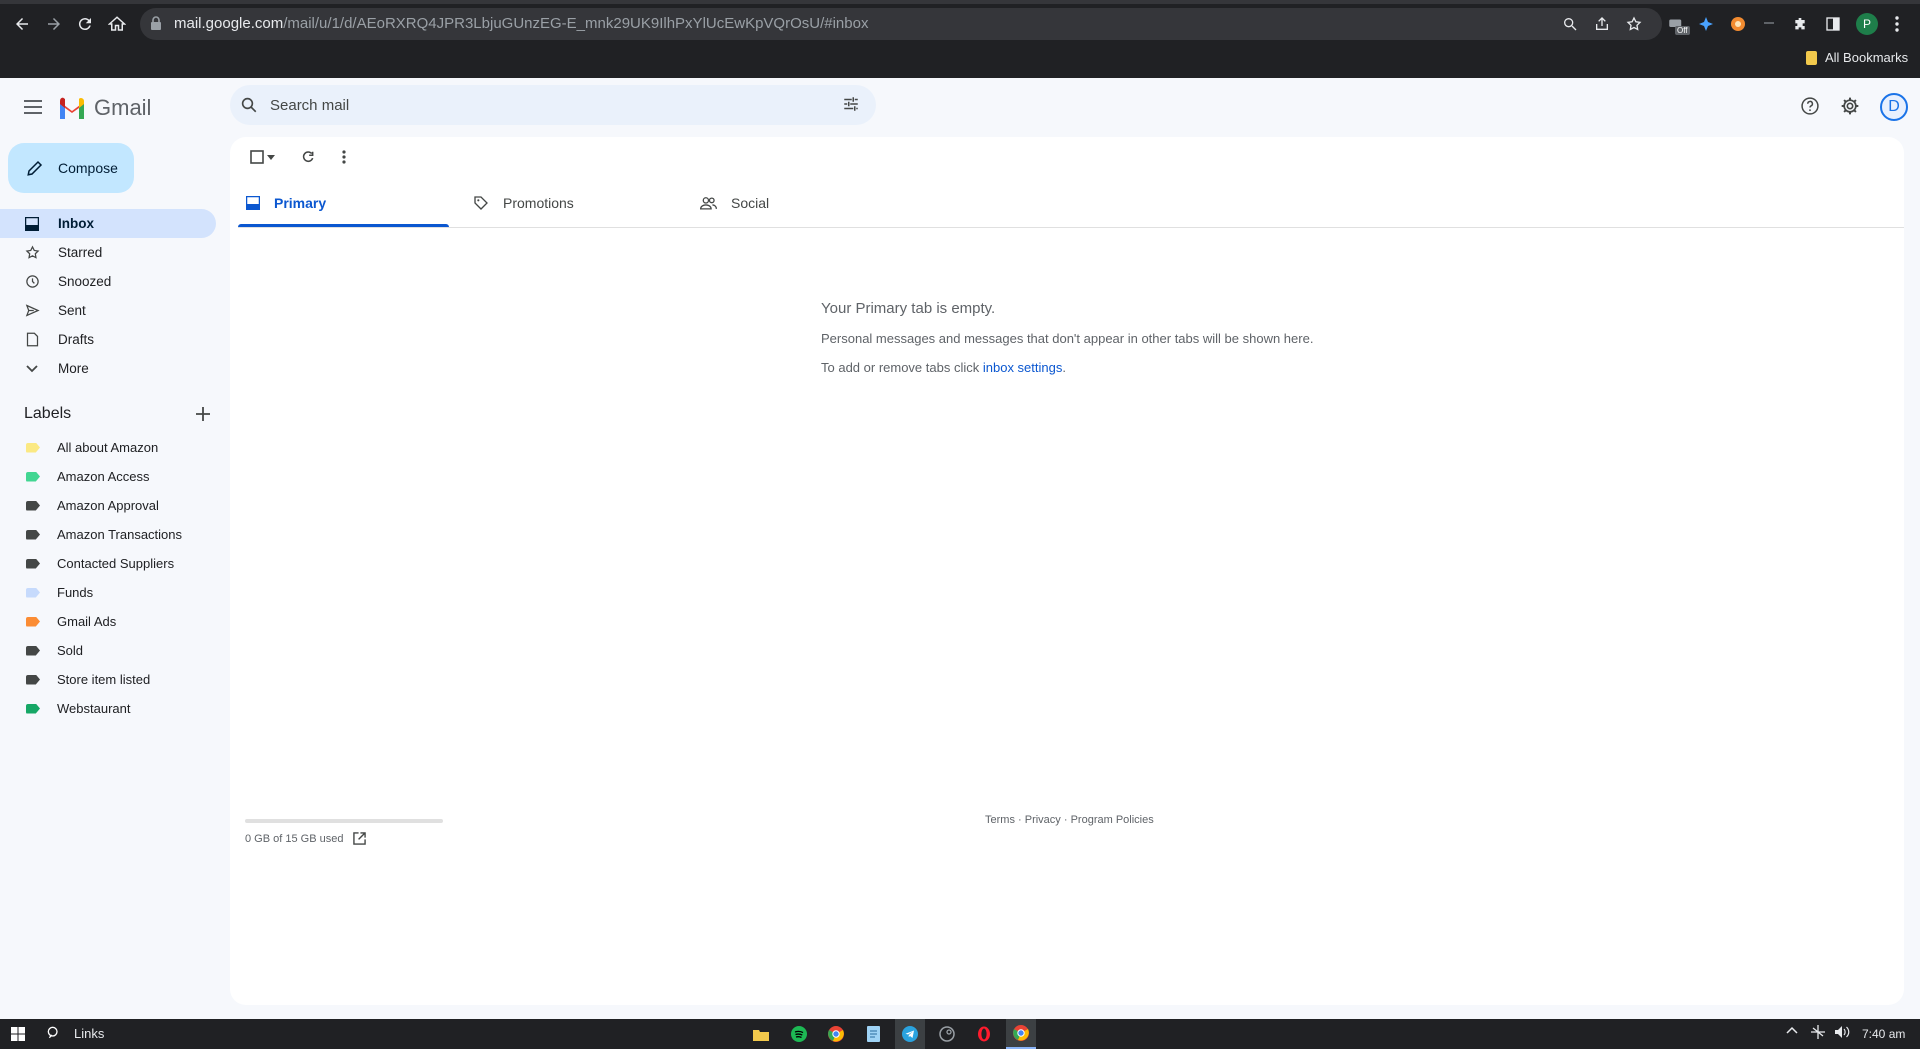 The width and height of the screenshot is (1920, 1049). What do you see at coordinates (750, 203) in the screenshot?
I see `tab-label: Social` at bounding box center [750, 203].